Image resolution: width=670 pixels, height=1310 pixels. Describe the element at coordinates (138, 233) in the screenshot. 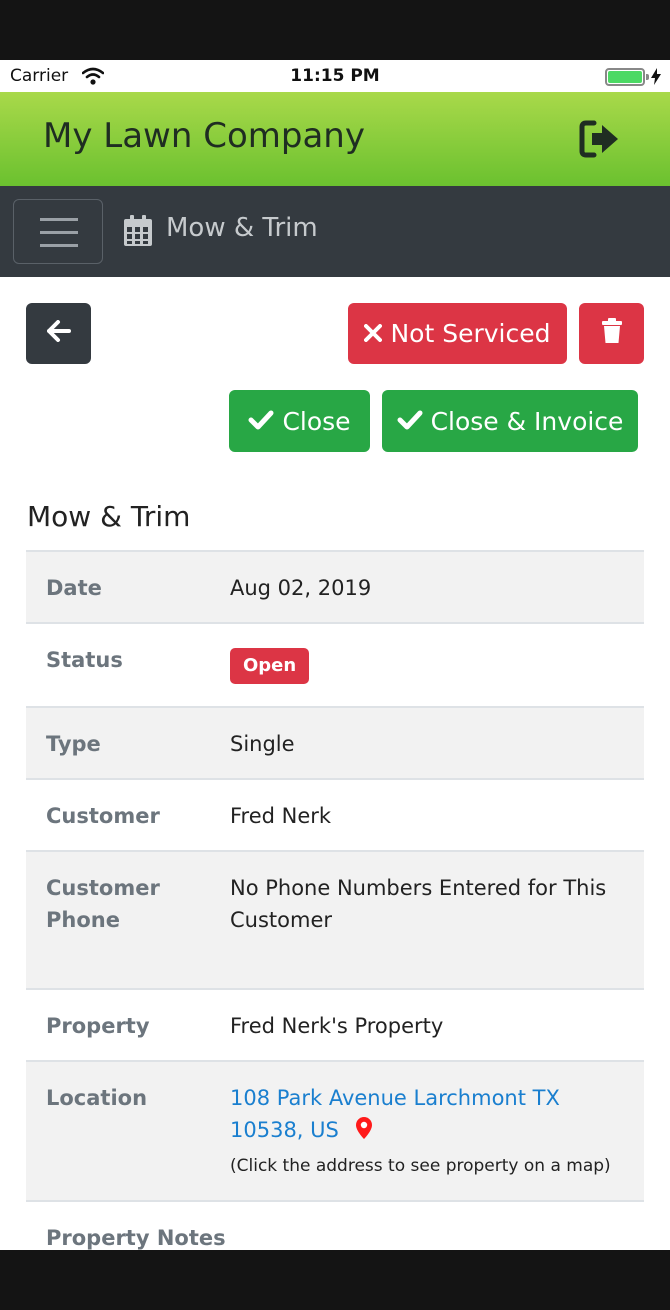

I see `calendar-icon` at that location.